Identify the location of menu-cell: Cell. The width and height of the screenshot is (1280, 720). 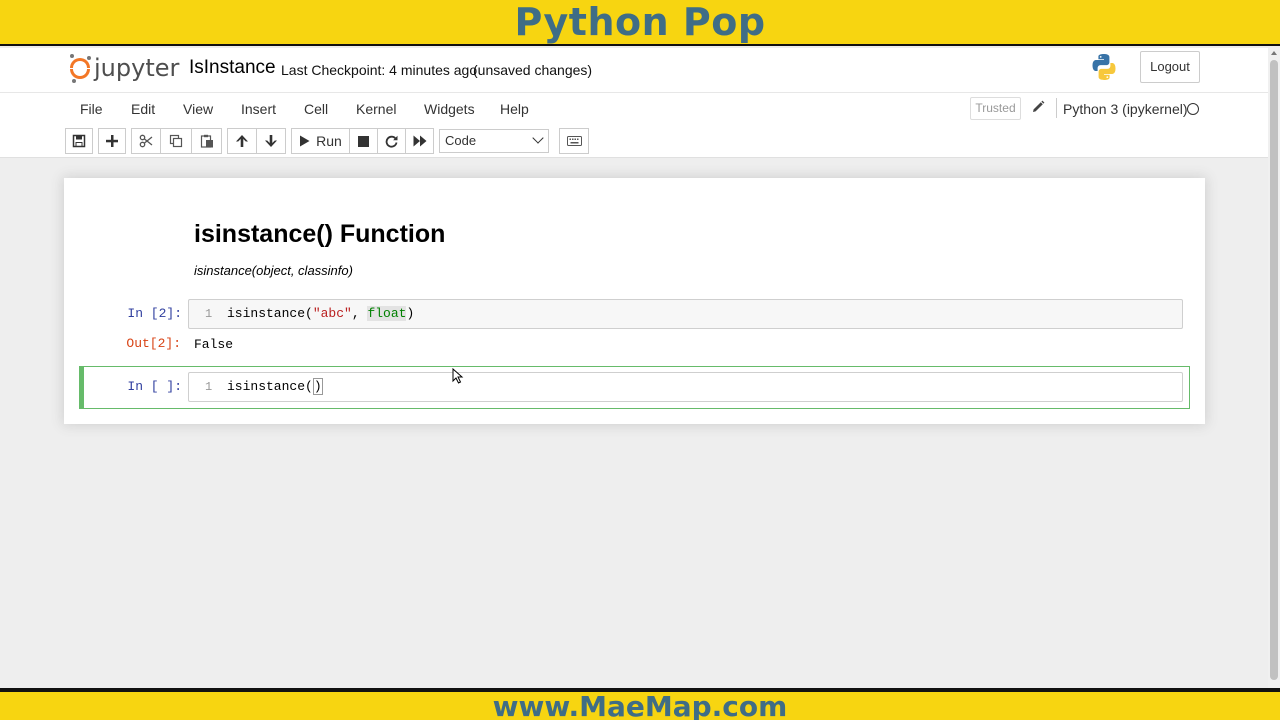
(316, 109).